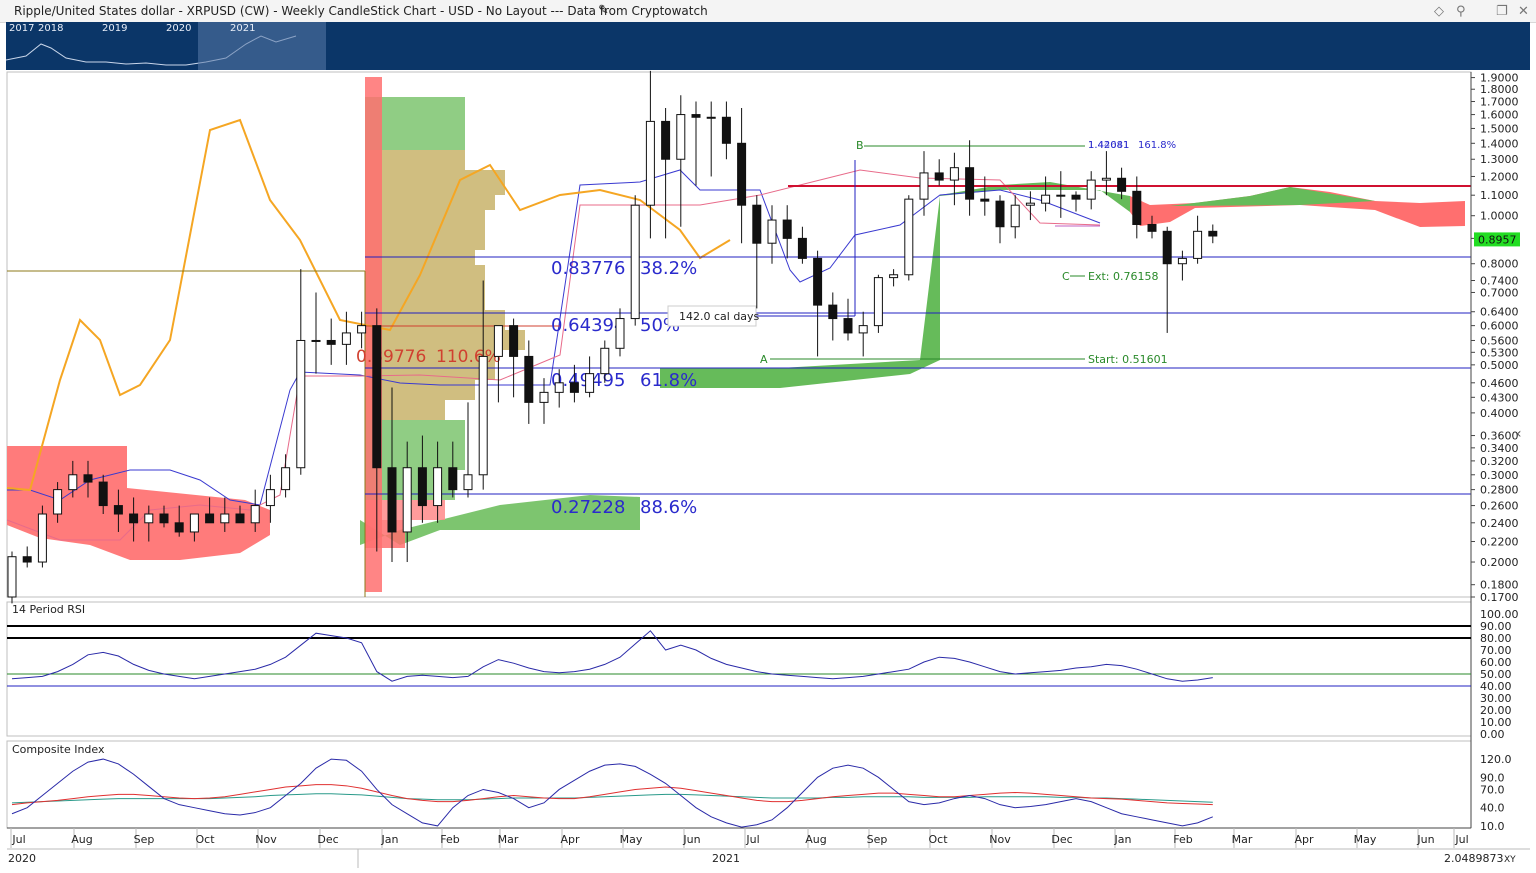 The image size is (1536, 873). Describe the element at coordinates (262, 46) in the screenshot. I see `navigator-selection` at that location.